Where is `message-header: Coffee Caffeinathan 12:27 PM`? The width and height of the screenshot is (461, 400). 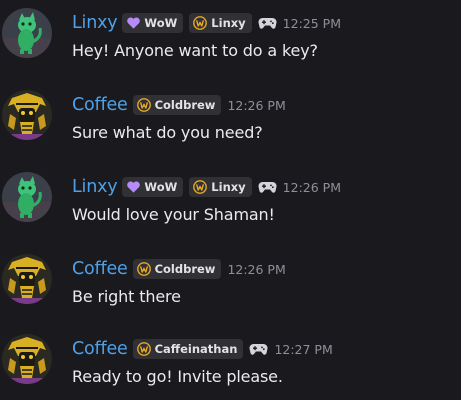
message-header: Coffee Caffeinathan 12:27 PM is located at coordinates (202, 349).